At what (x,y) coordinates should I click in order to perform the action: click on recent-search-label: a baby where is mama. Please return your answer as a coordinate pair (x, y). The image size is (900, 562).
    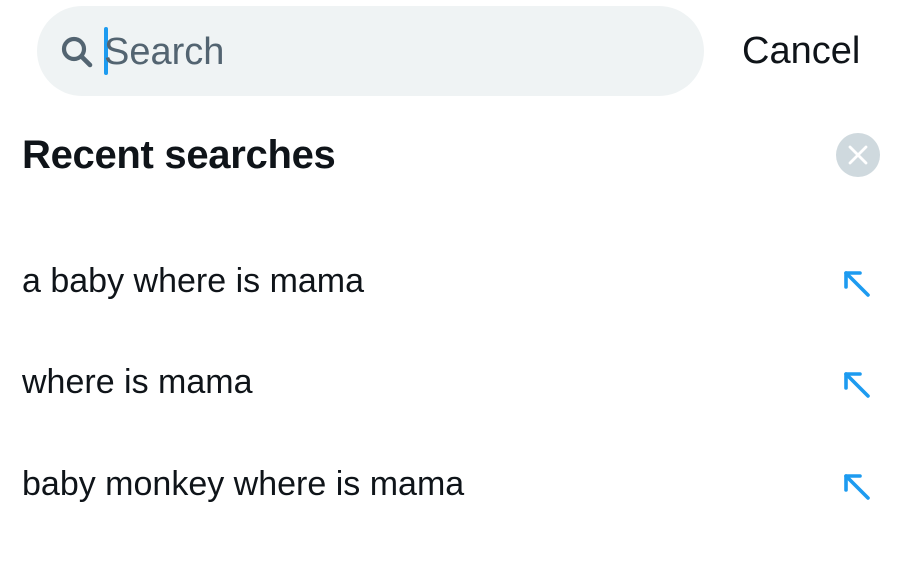
    Looking at the image, I should click on (193, 281).